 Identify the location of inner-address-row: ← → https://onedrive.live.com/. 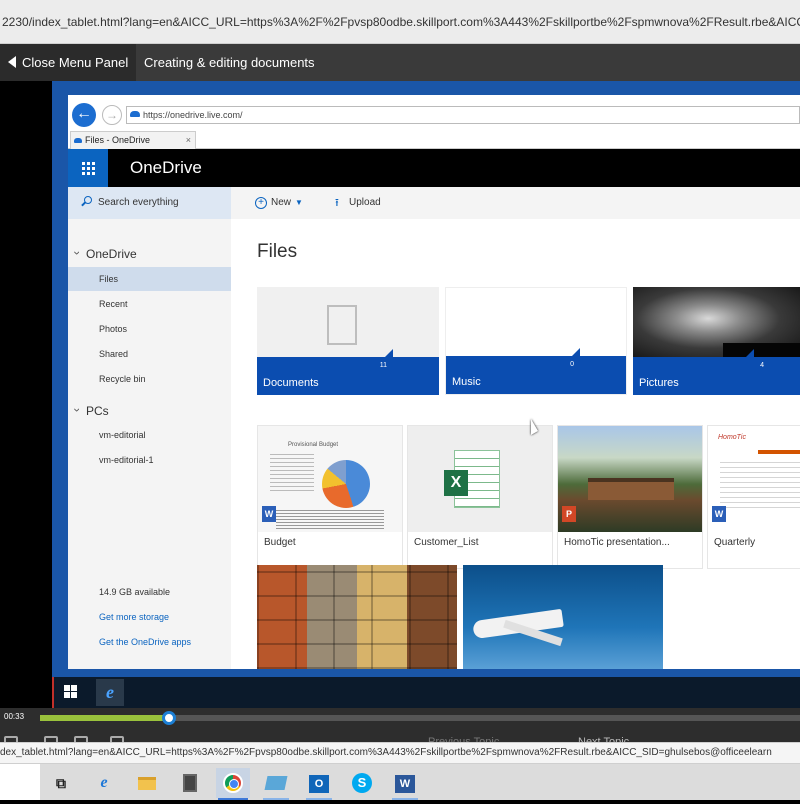
(434, 113).